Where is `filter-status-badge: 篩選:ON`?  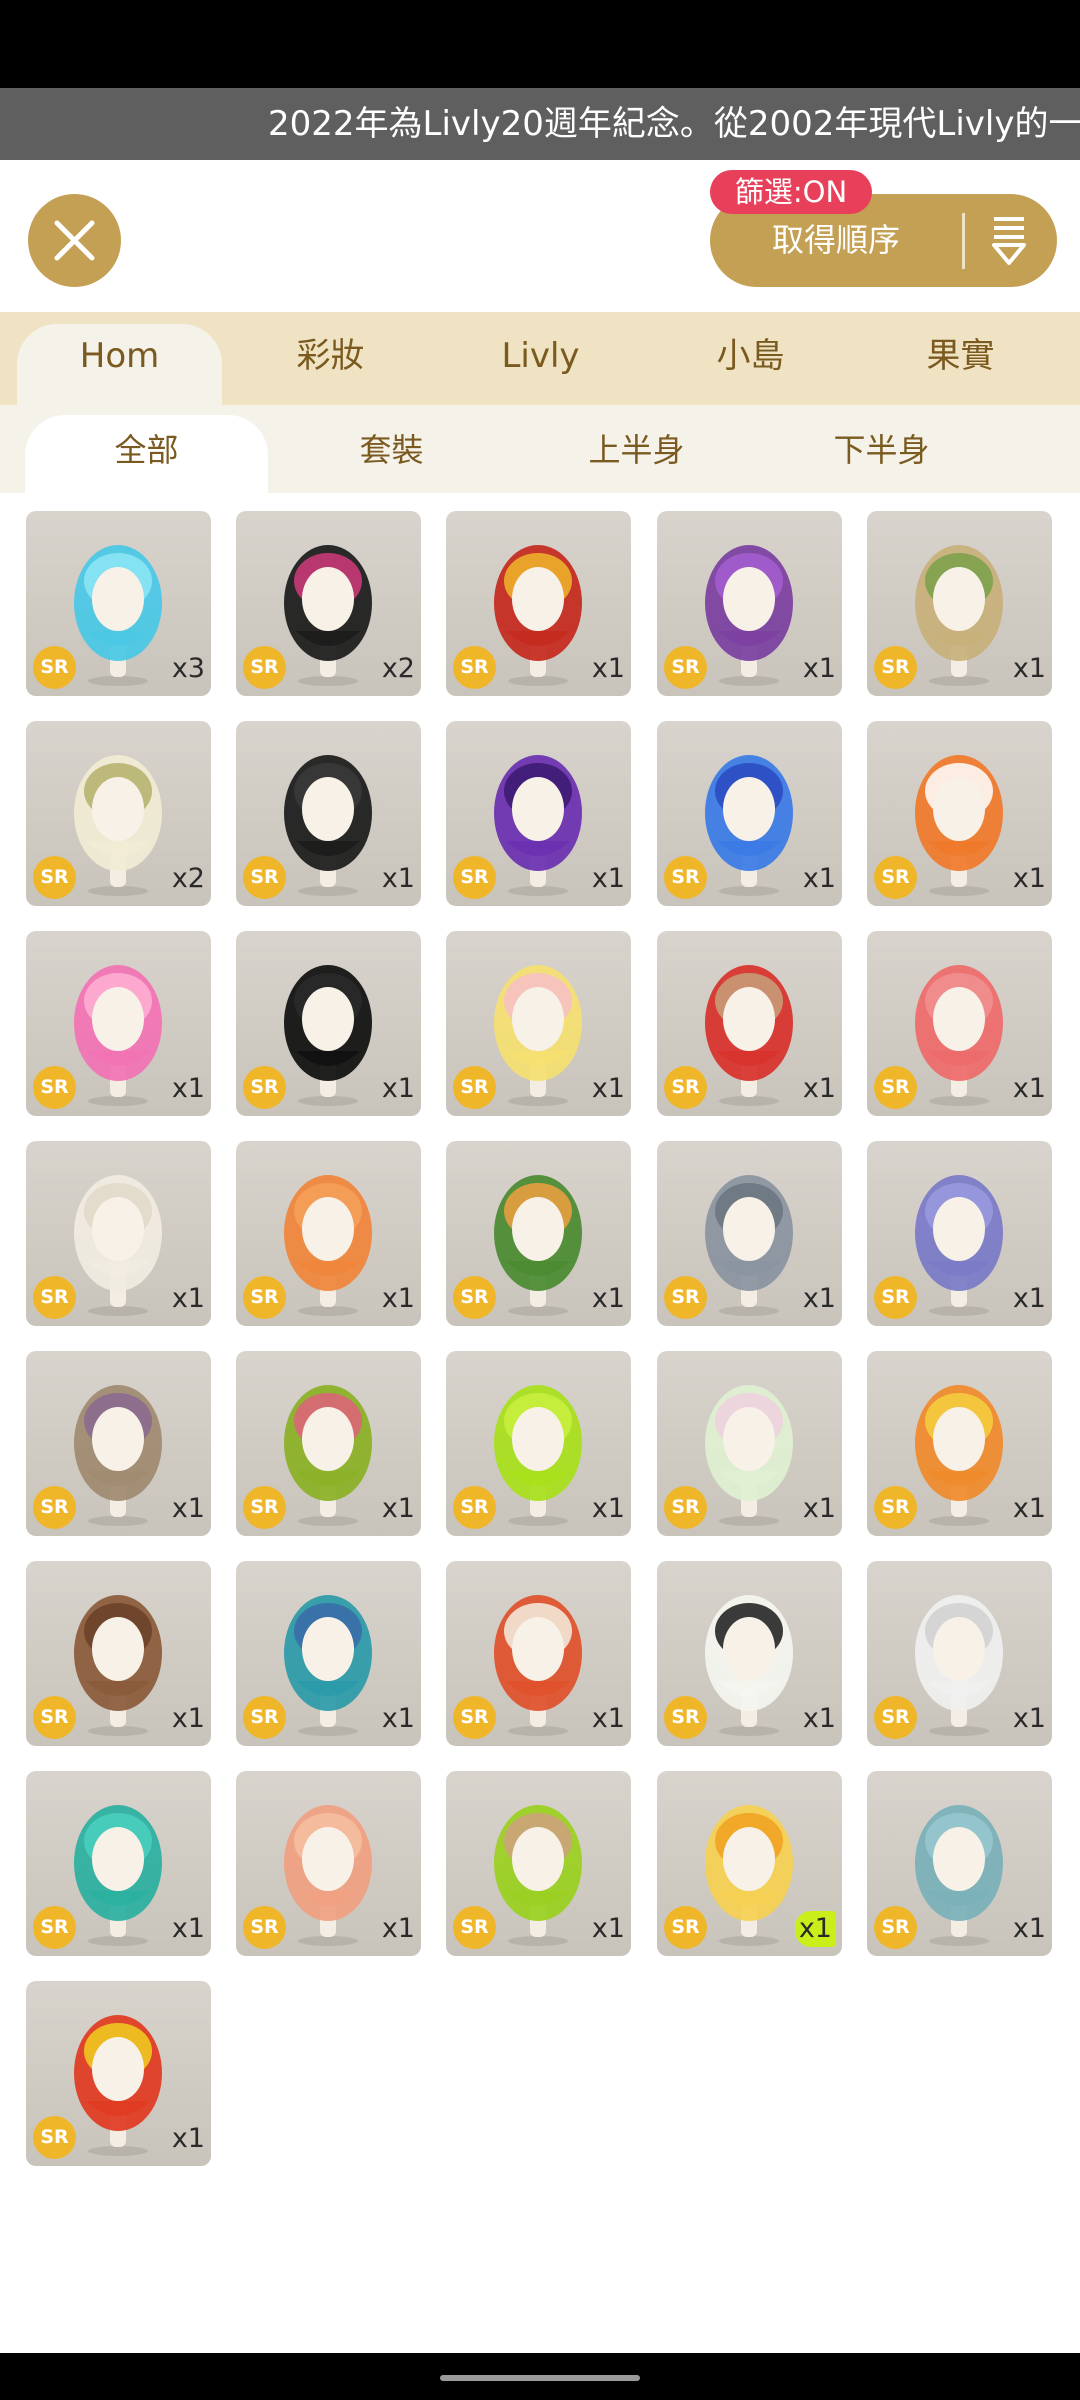 filter-status-badge: 篩選:ON is located at coordinates (791, 192).